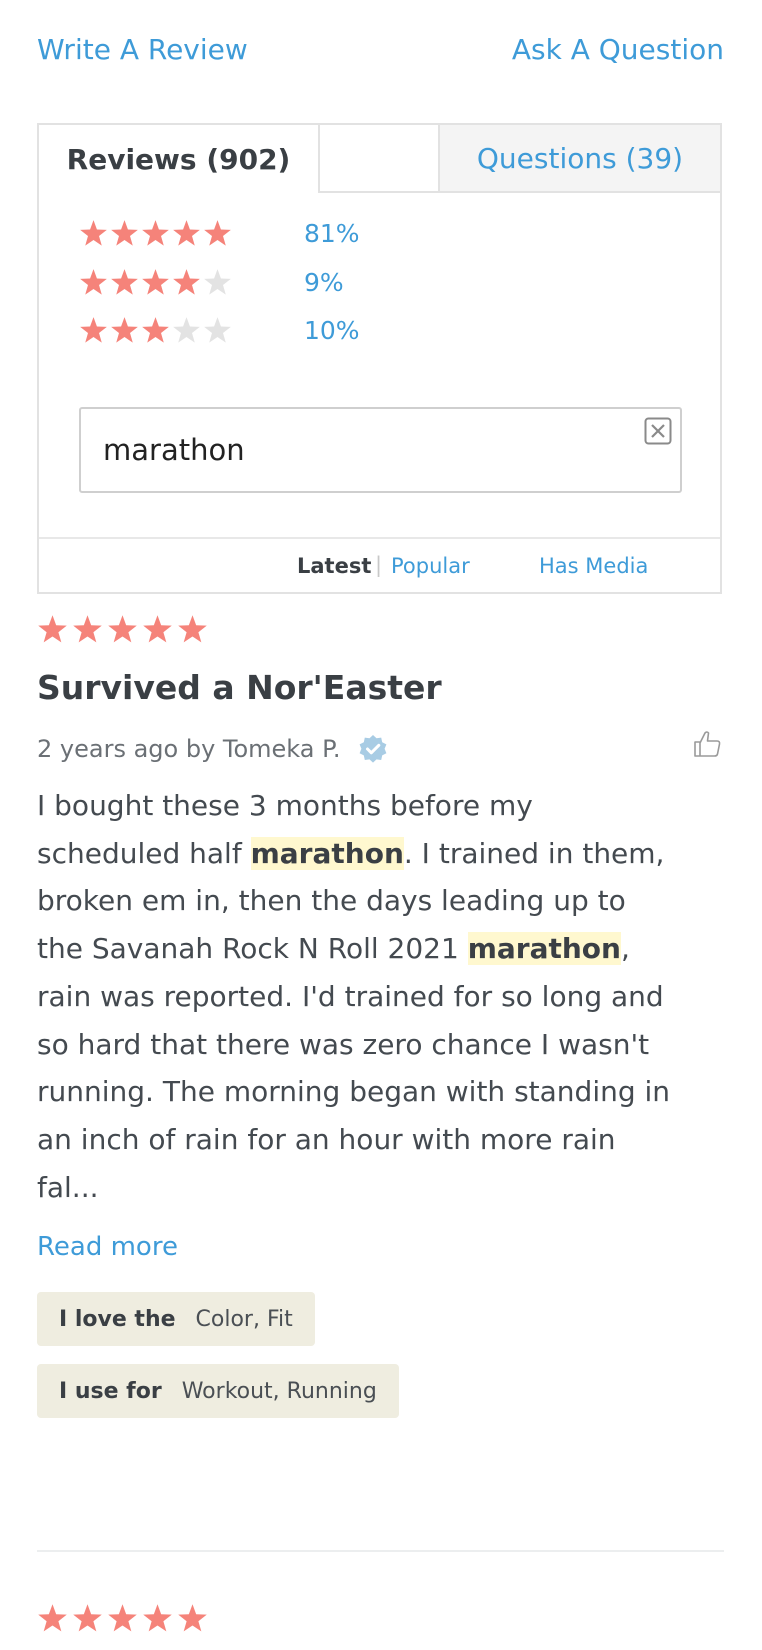 This screenshot has height=1650, width=762. I want to click on search-box, so click(380, 450).